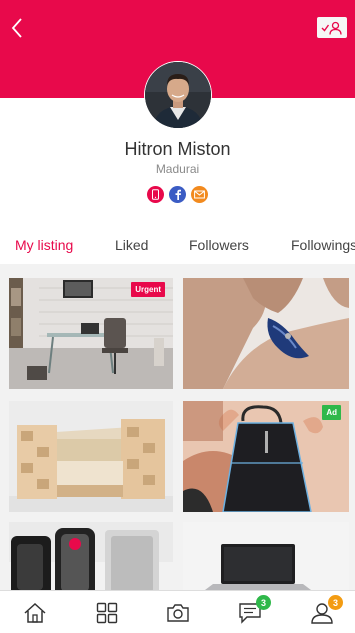 The height and width of the screenshot is (633, 355). What do you see at coordinates (177, 169) in the screenshot?
I see `profile-location: Madurai` at bounding box center [177, 169].